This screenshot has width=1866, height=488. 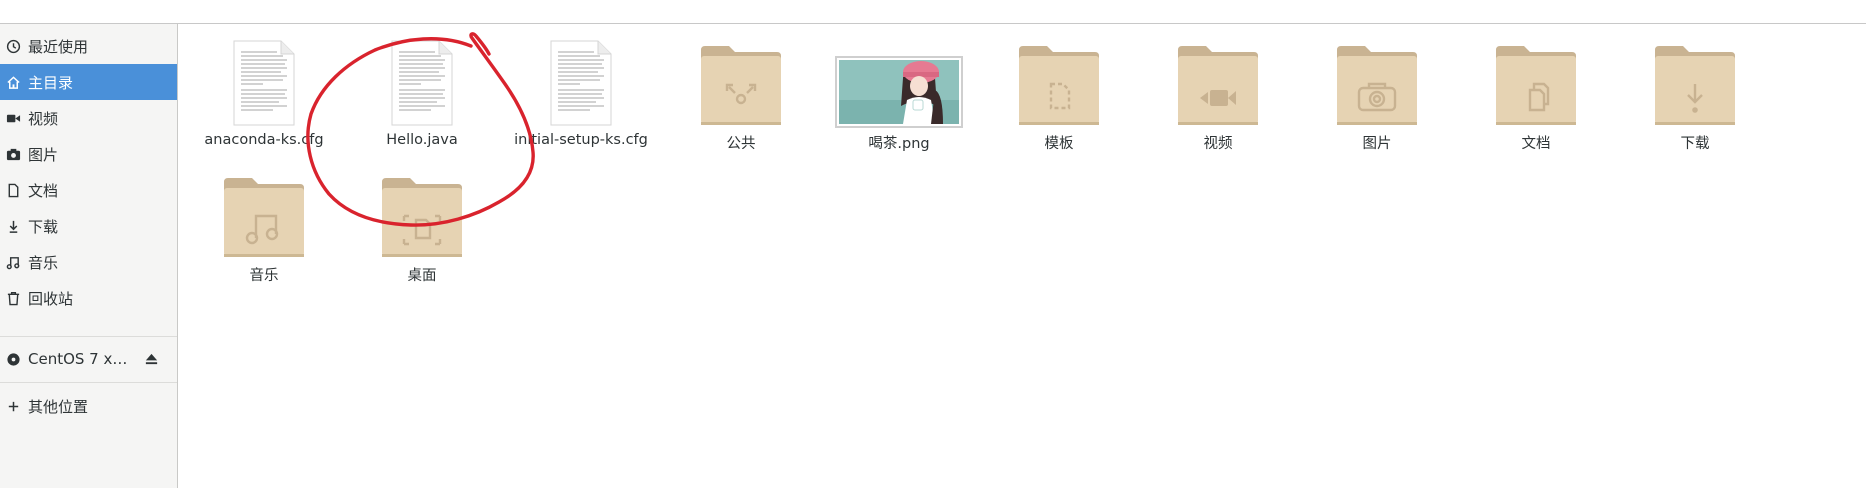 I want to click on file-item: anaconda-ks.cfg, so click(x=264, y=94).